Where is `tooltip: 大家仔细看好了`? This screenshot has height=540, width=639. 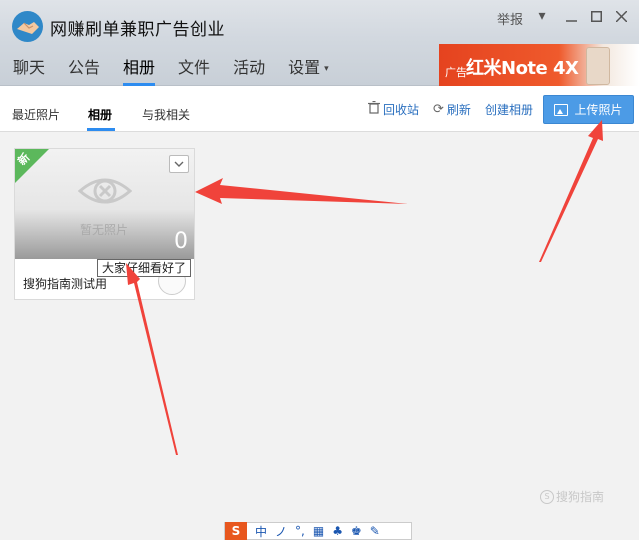 tooltip: 大家仔细看好了 is located at coordinates (144, 268).